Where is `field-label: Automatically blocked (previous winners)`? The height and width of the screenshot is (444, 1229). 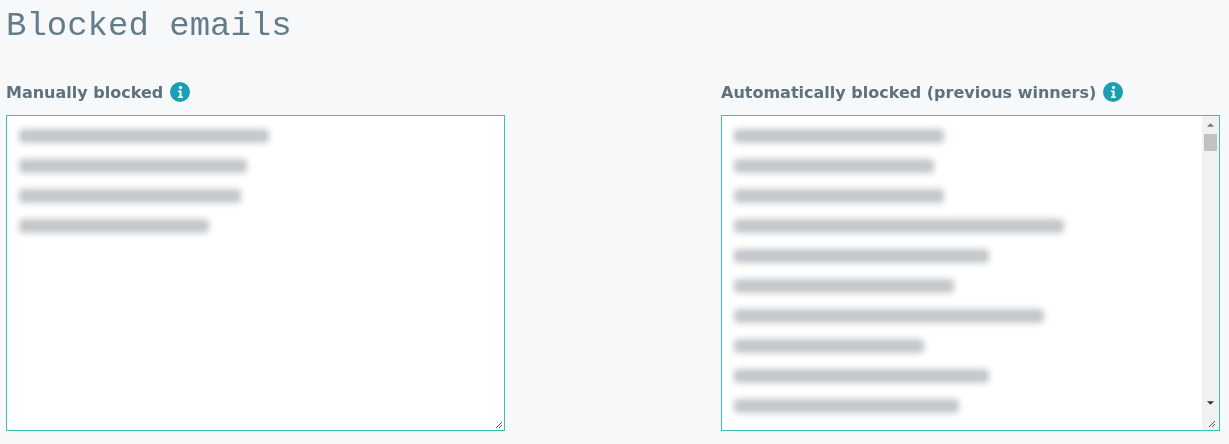 field-label: Automatically blocked (previous winners) is located at coordinates (909, 92).